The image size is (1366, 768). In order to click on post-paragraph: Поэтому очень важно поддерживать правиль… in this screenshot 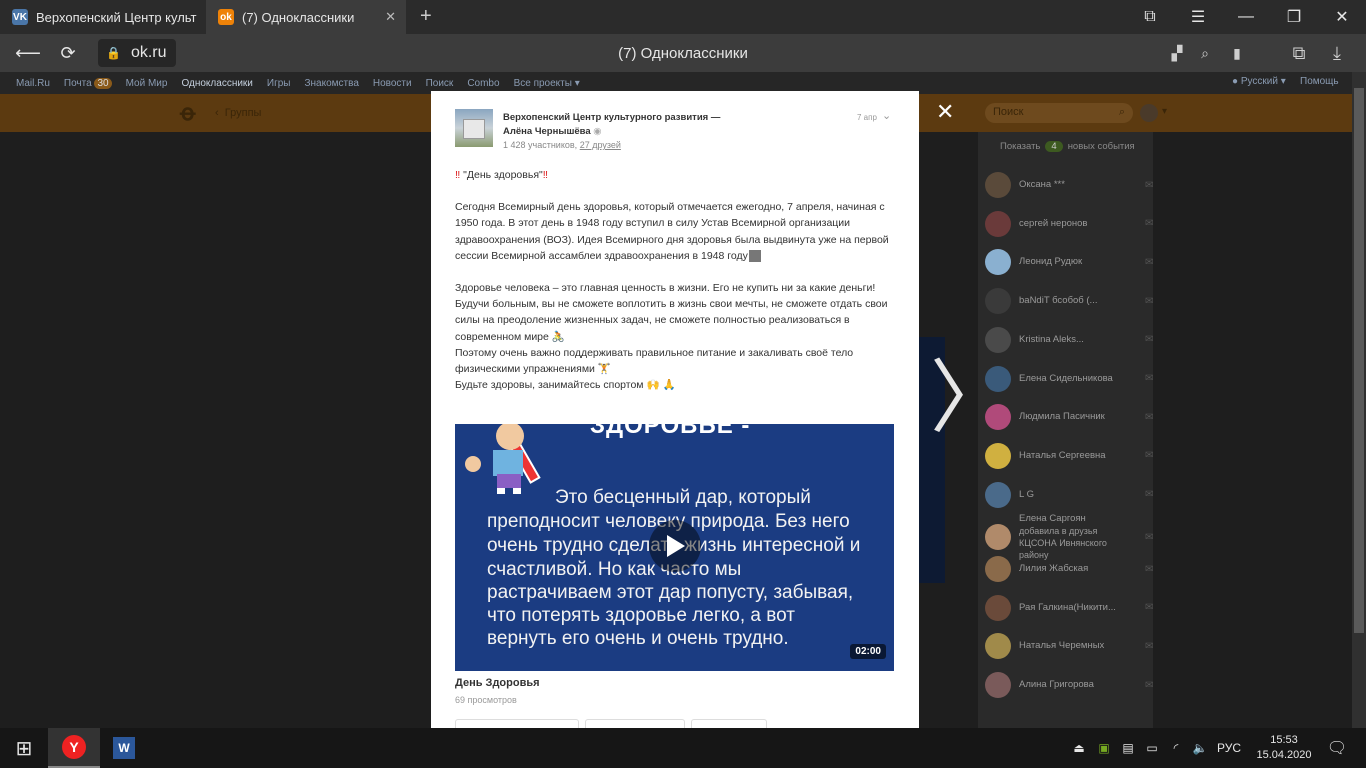, I will do `click(654, 361)`.